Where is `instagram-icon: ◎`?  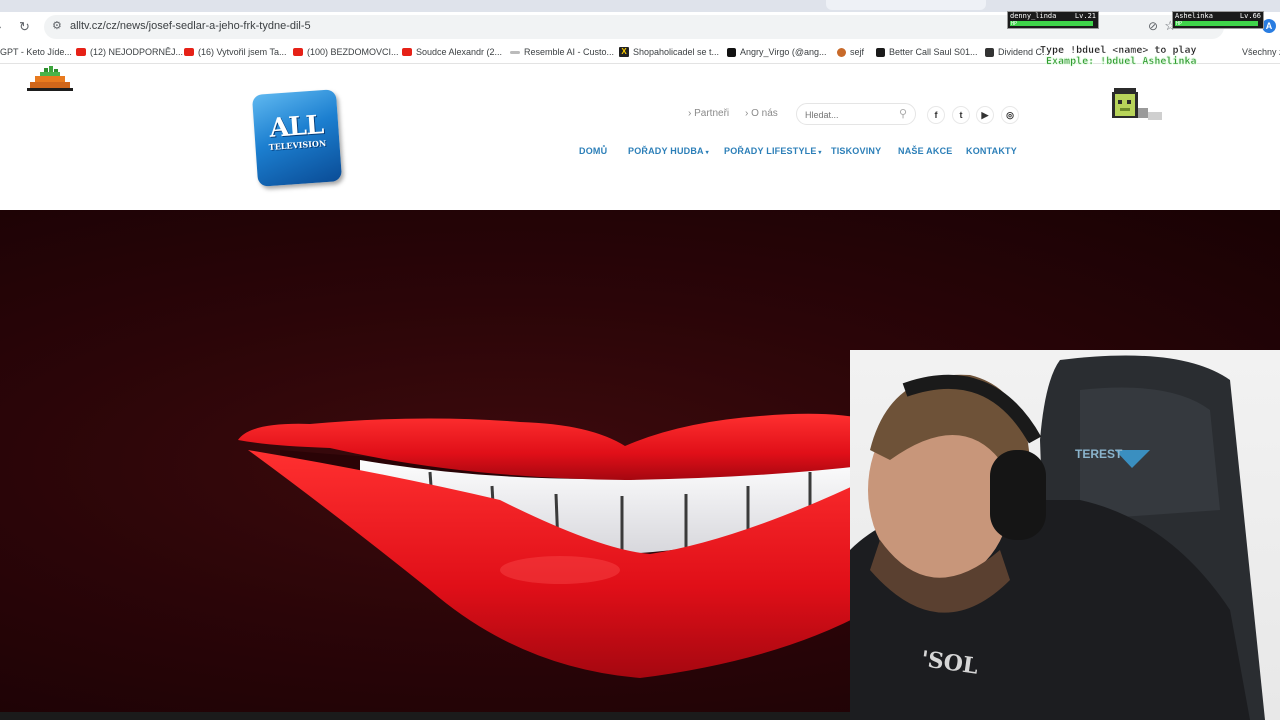
instagram-icon: ◎ is located at coordinates (1010, 115).